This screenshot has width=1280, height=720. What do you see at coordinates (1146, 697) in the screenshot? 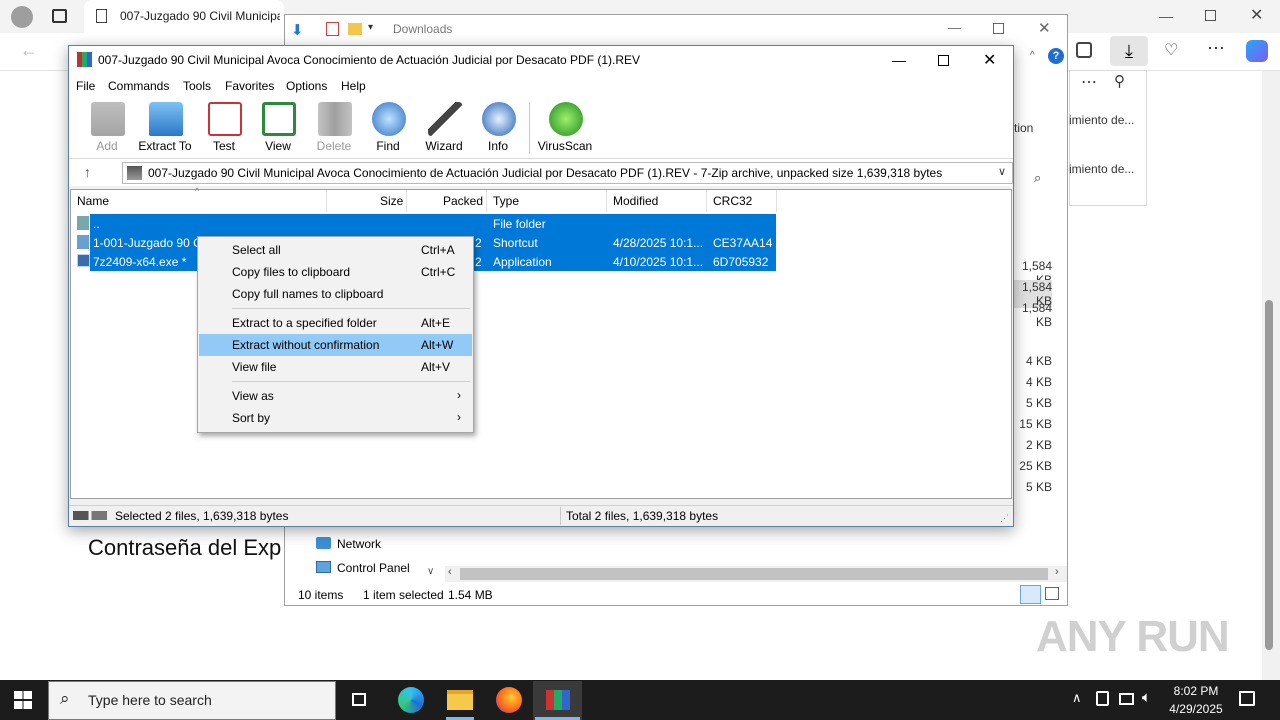
I see `volume-icon: 🔈︎` at bounding box center [1146, 697].